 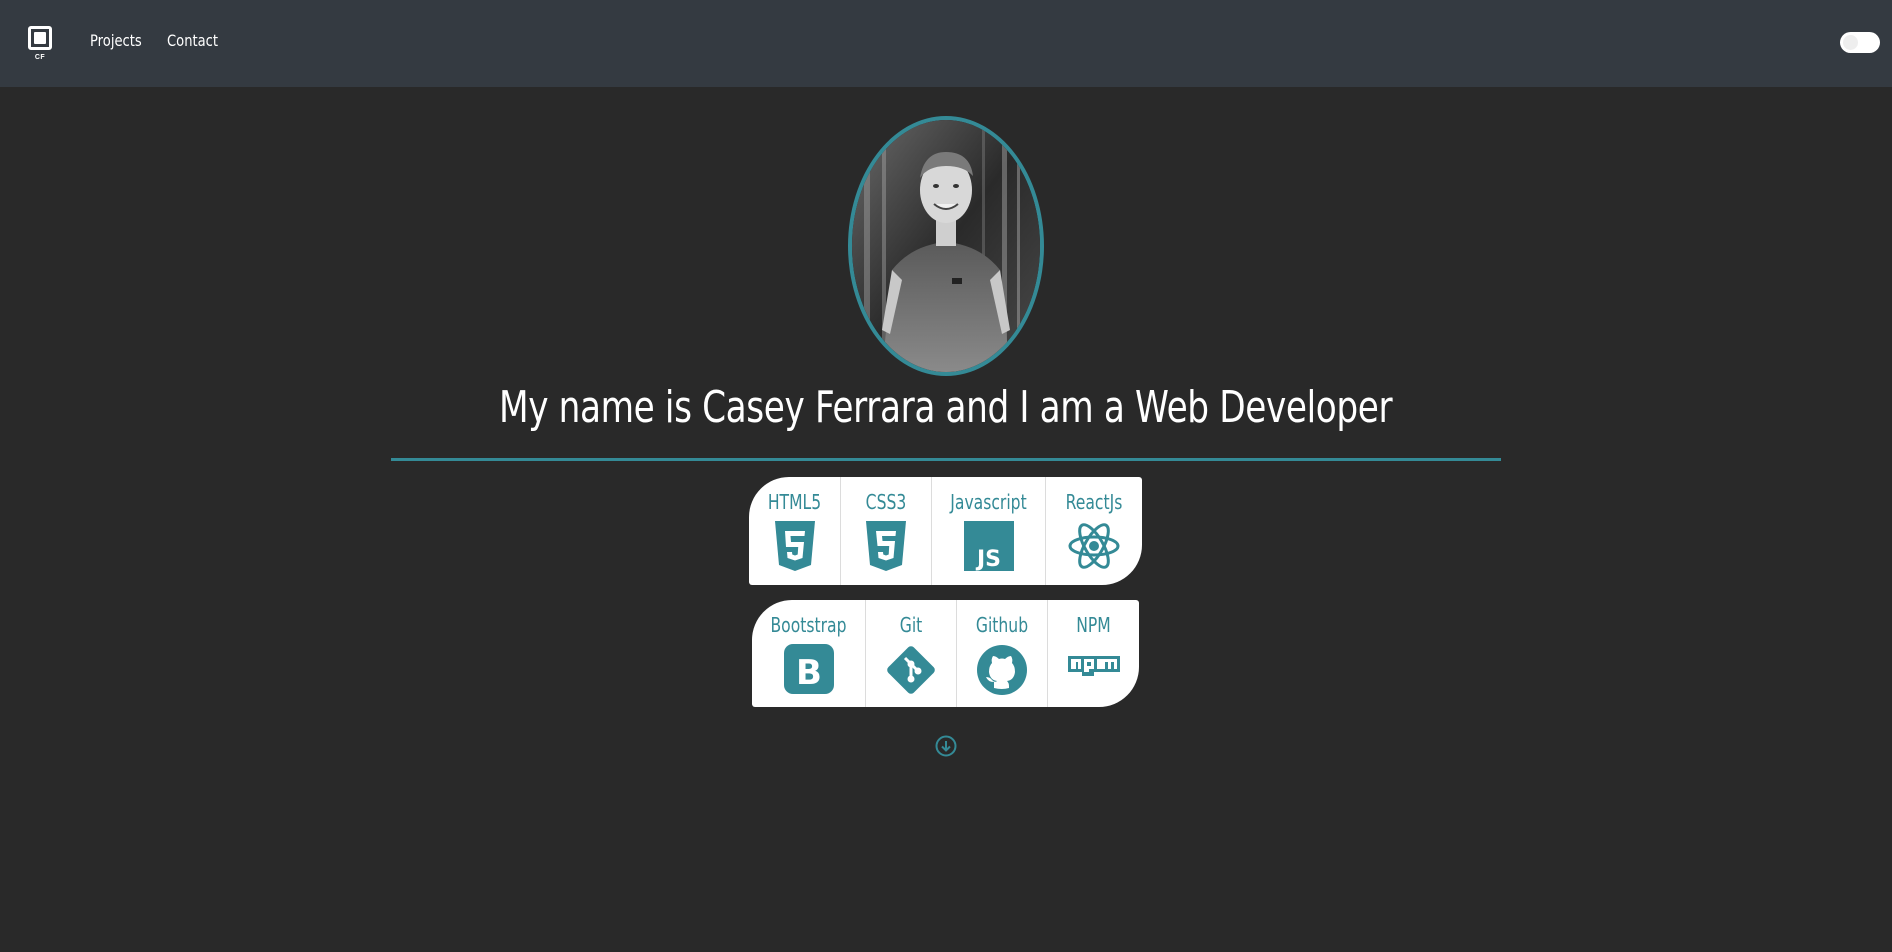 I want to click on skill-label: Github, so click(x=1002, y=625).